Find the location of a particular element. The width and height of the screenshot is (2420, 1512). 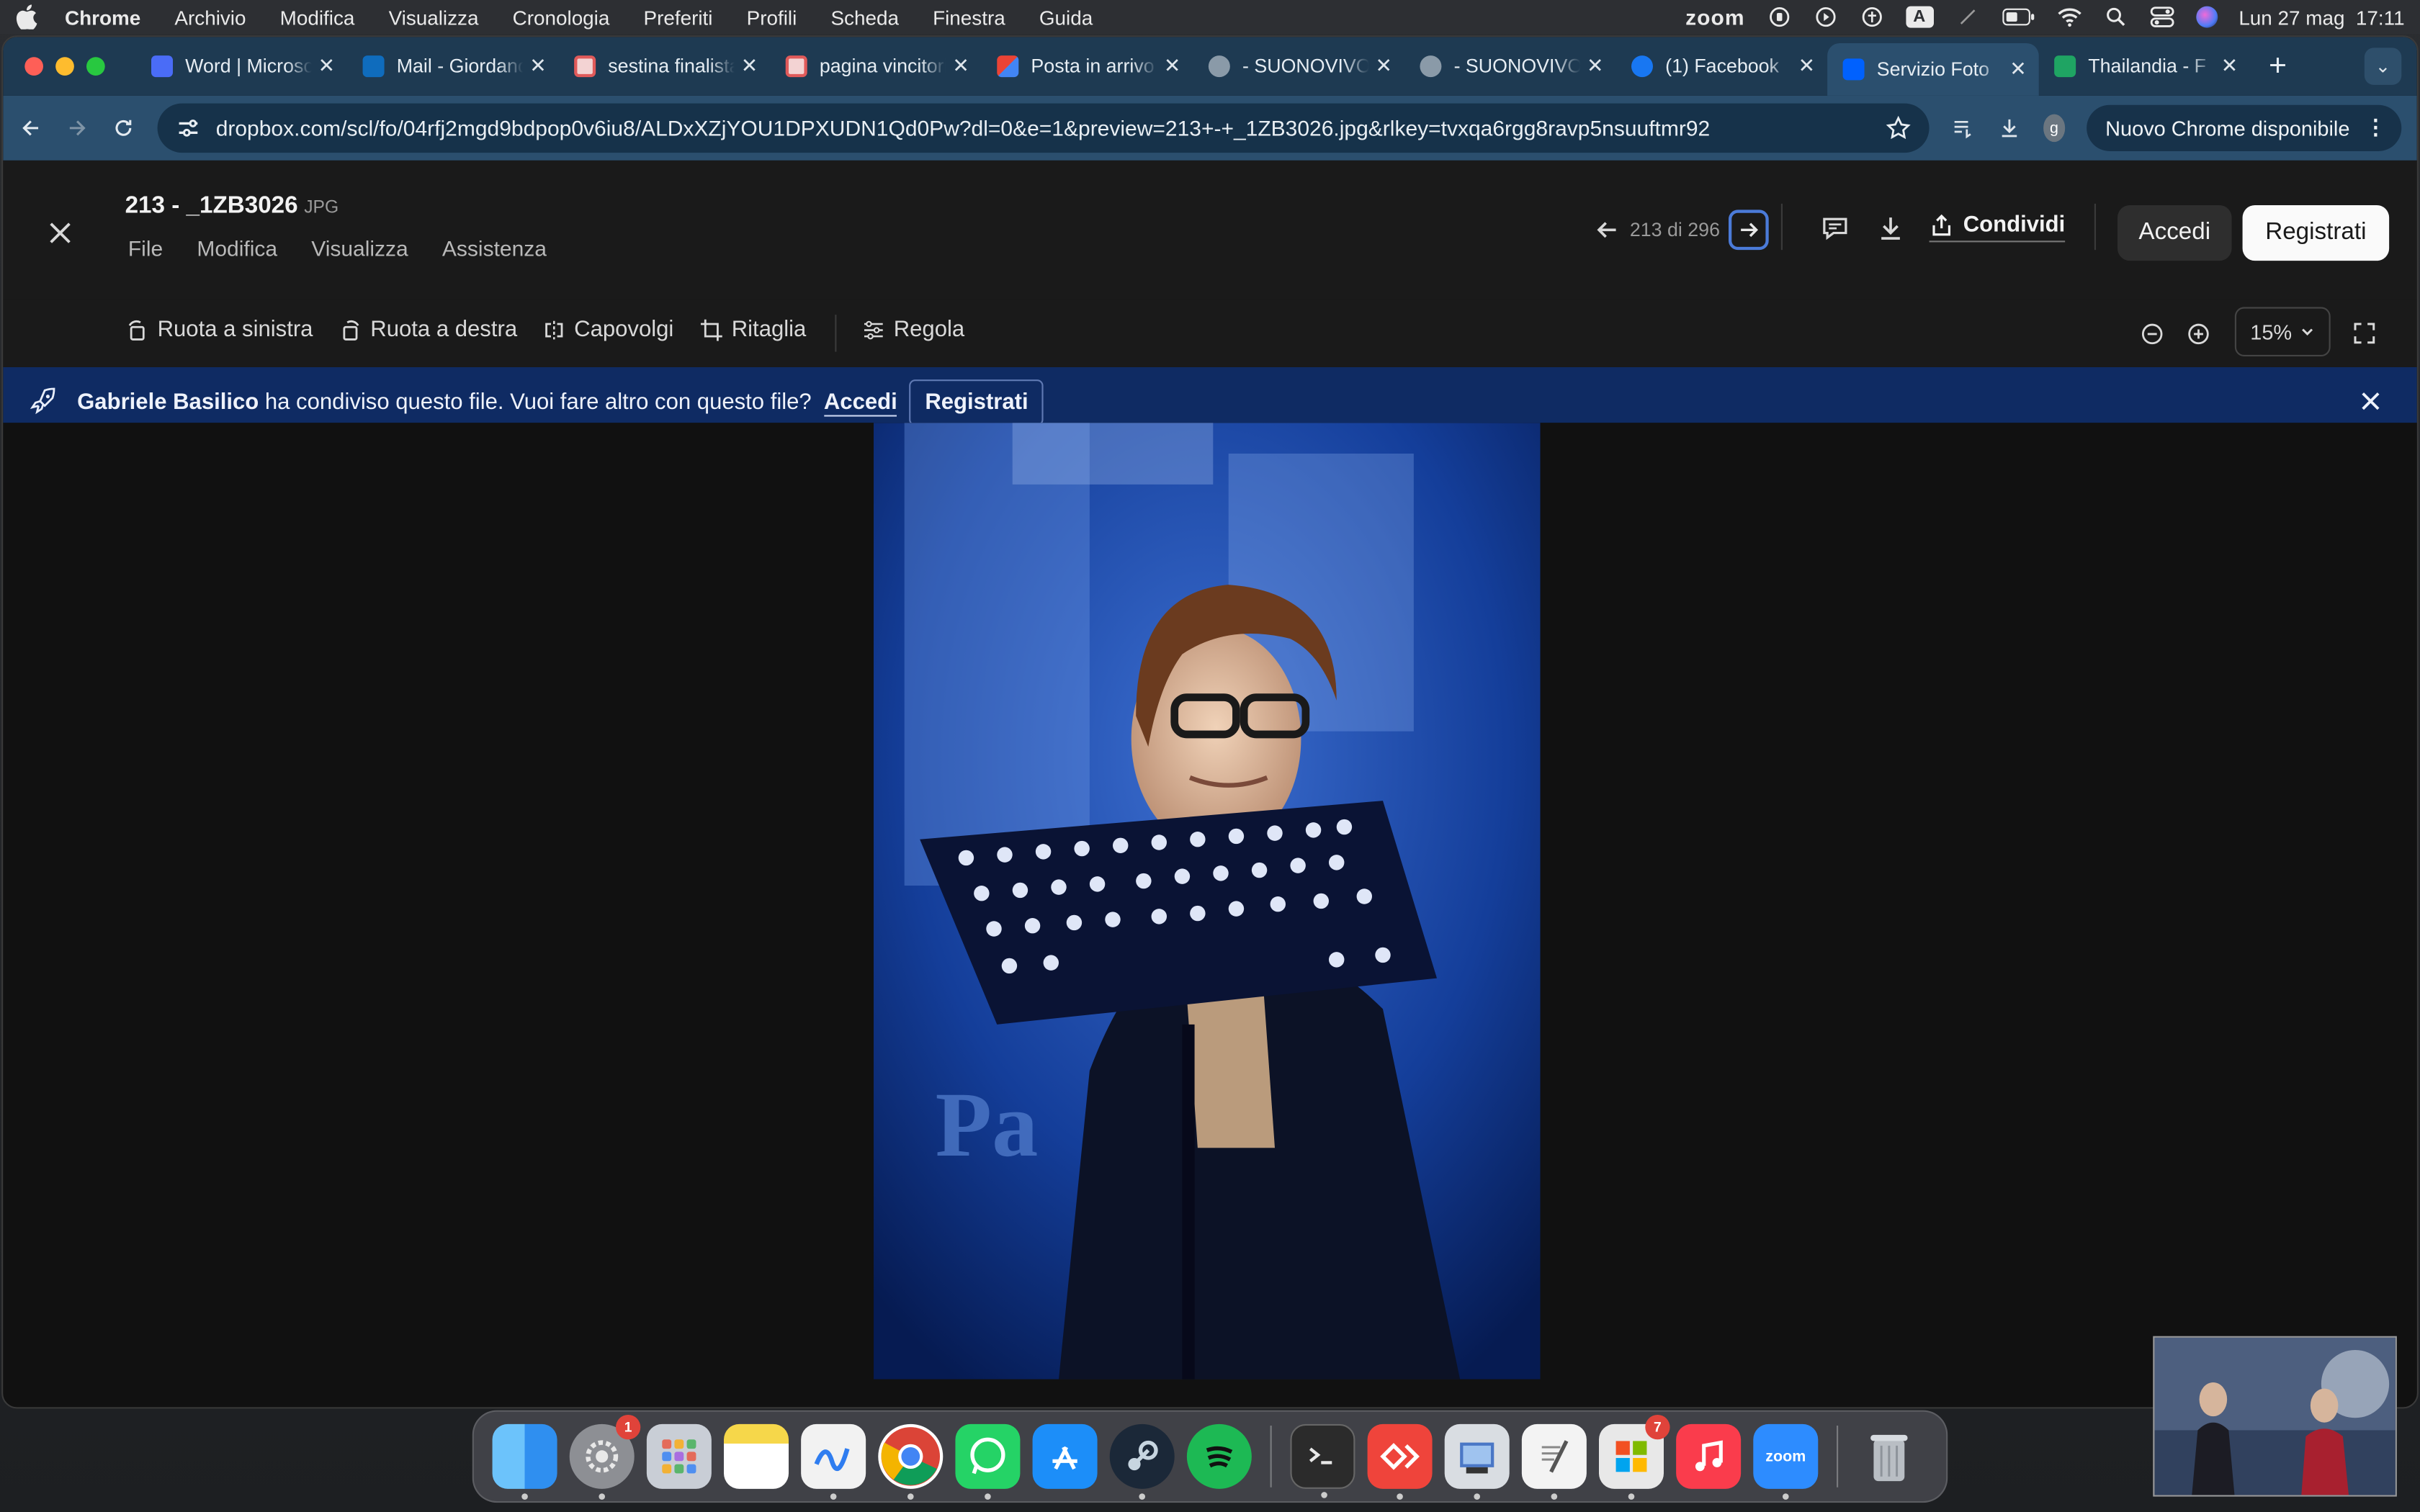

wifi-icon is located at coordinates (2068, 17).